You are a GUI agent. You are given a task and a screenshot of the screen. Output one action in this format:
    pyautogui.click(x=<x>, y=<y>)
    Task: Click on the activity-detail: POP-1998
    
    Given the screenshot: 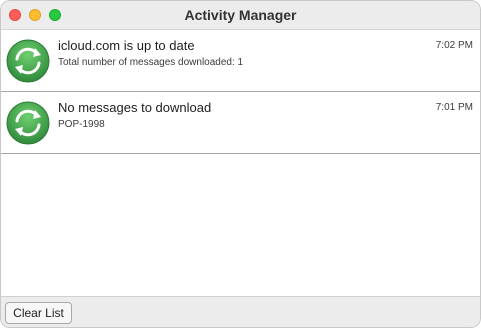 What is the action you would take?
    pyautogui.click(x=81, y=124)
    